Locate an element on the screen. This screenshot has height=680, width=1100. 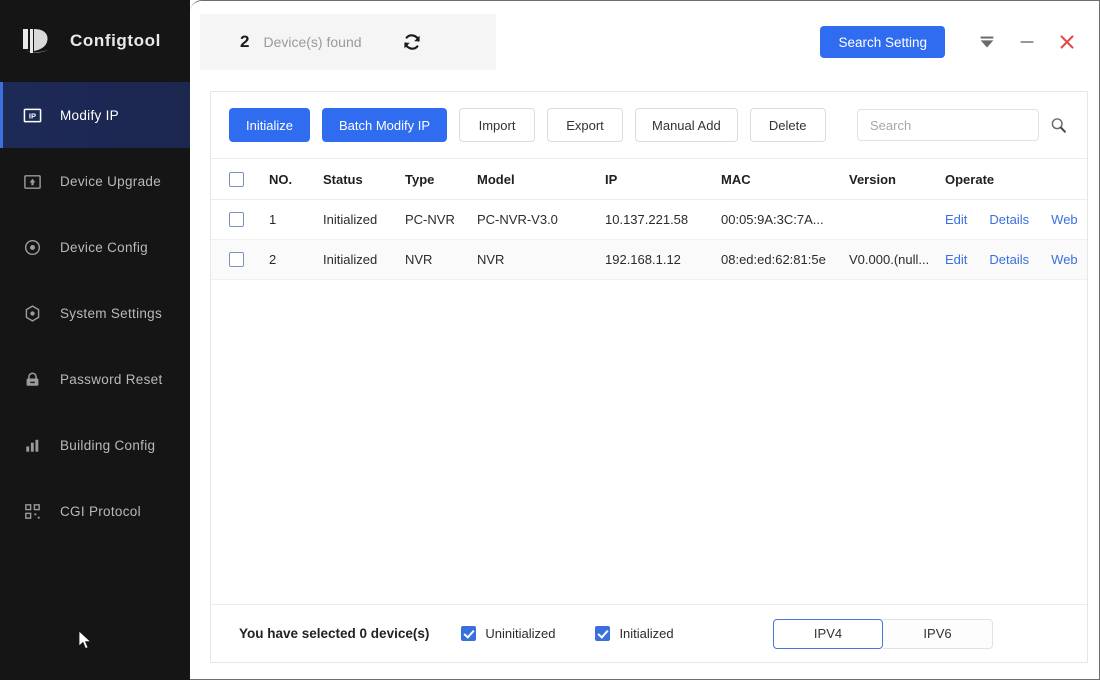
magnifier-icon is located at coordinates (1058, 125).